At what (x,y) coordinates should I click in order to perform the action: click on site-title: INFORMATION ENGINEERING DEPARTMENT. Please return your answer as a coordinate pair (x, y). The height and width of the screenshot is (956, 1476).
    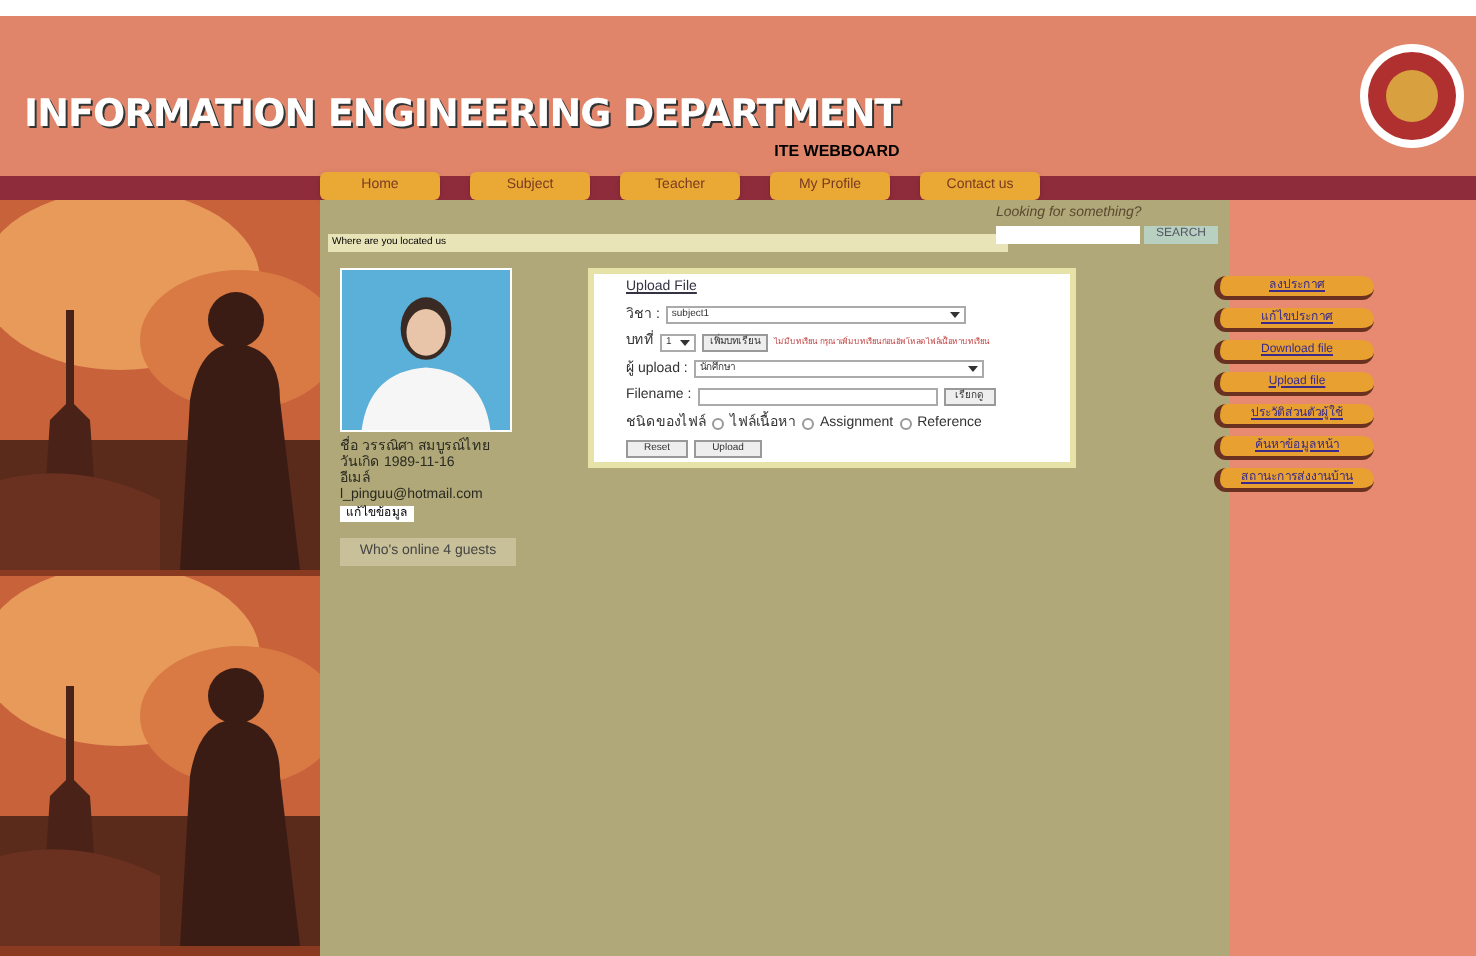
    Looking at the image, I should click on (462, 115).